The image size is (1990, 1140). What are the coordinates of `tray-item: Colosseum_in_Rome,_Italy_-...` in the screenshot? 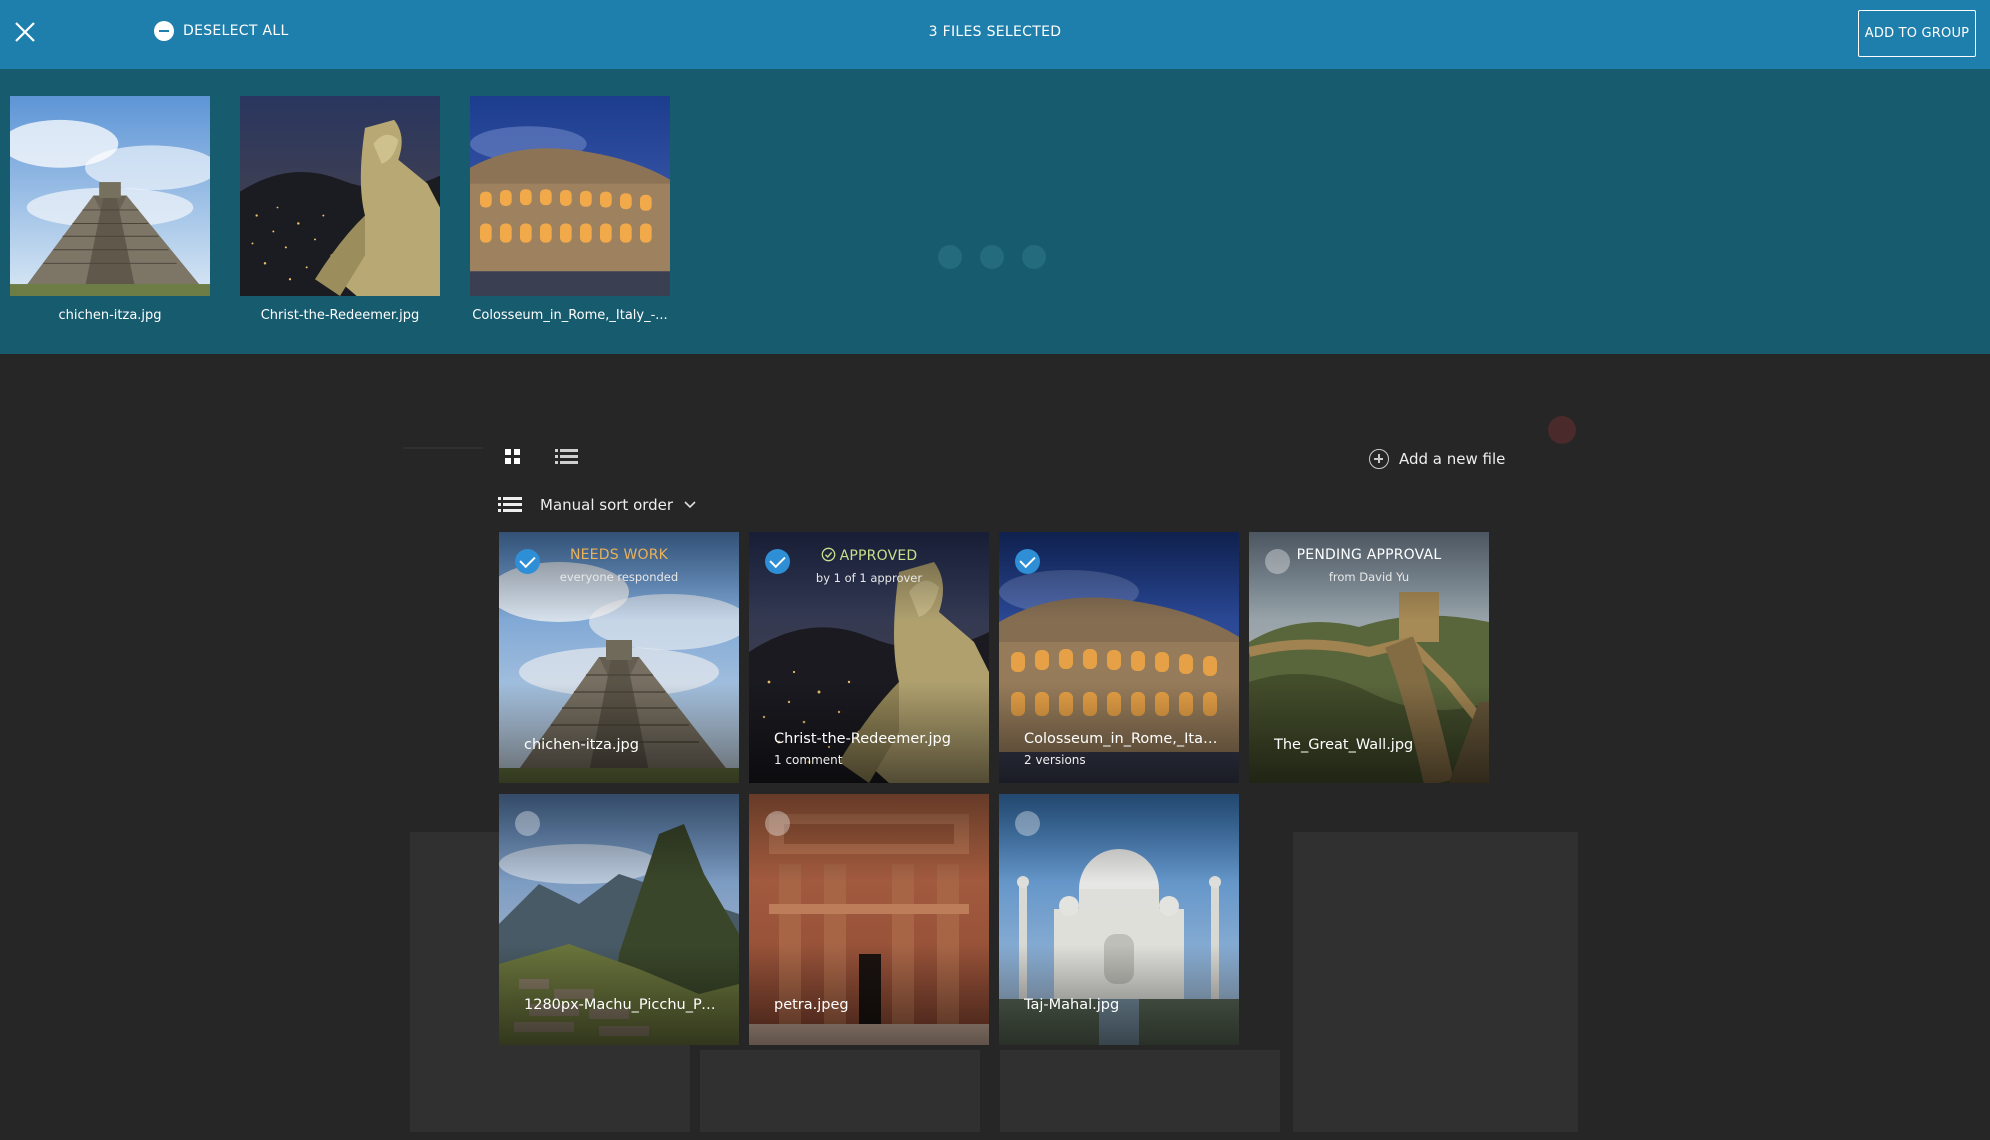 It's located at (570, 209).